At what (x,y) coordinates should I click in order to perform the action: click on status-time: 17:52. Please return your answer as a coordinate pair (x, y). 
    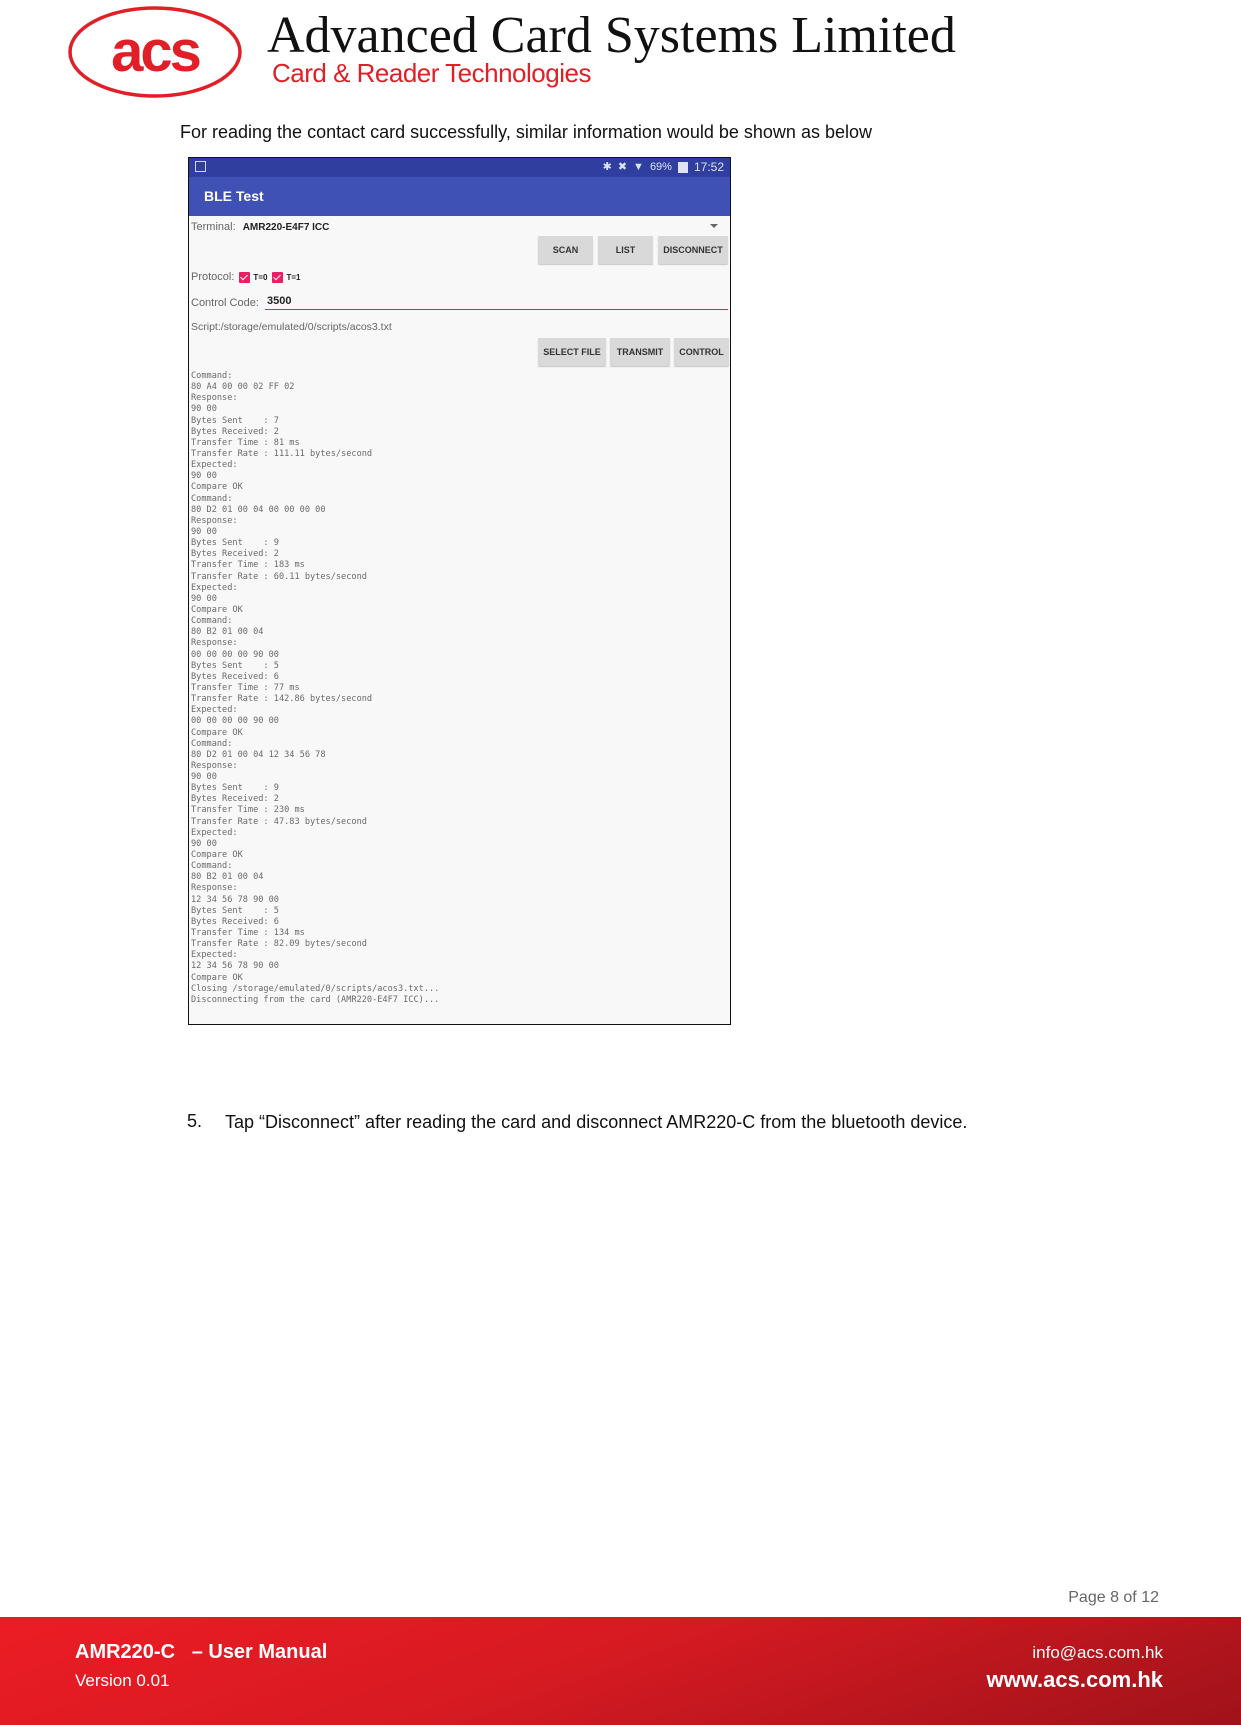
    Looking at the image, I should click on (708, 167).